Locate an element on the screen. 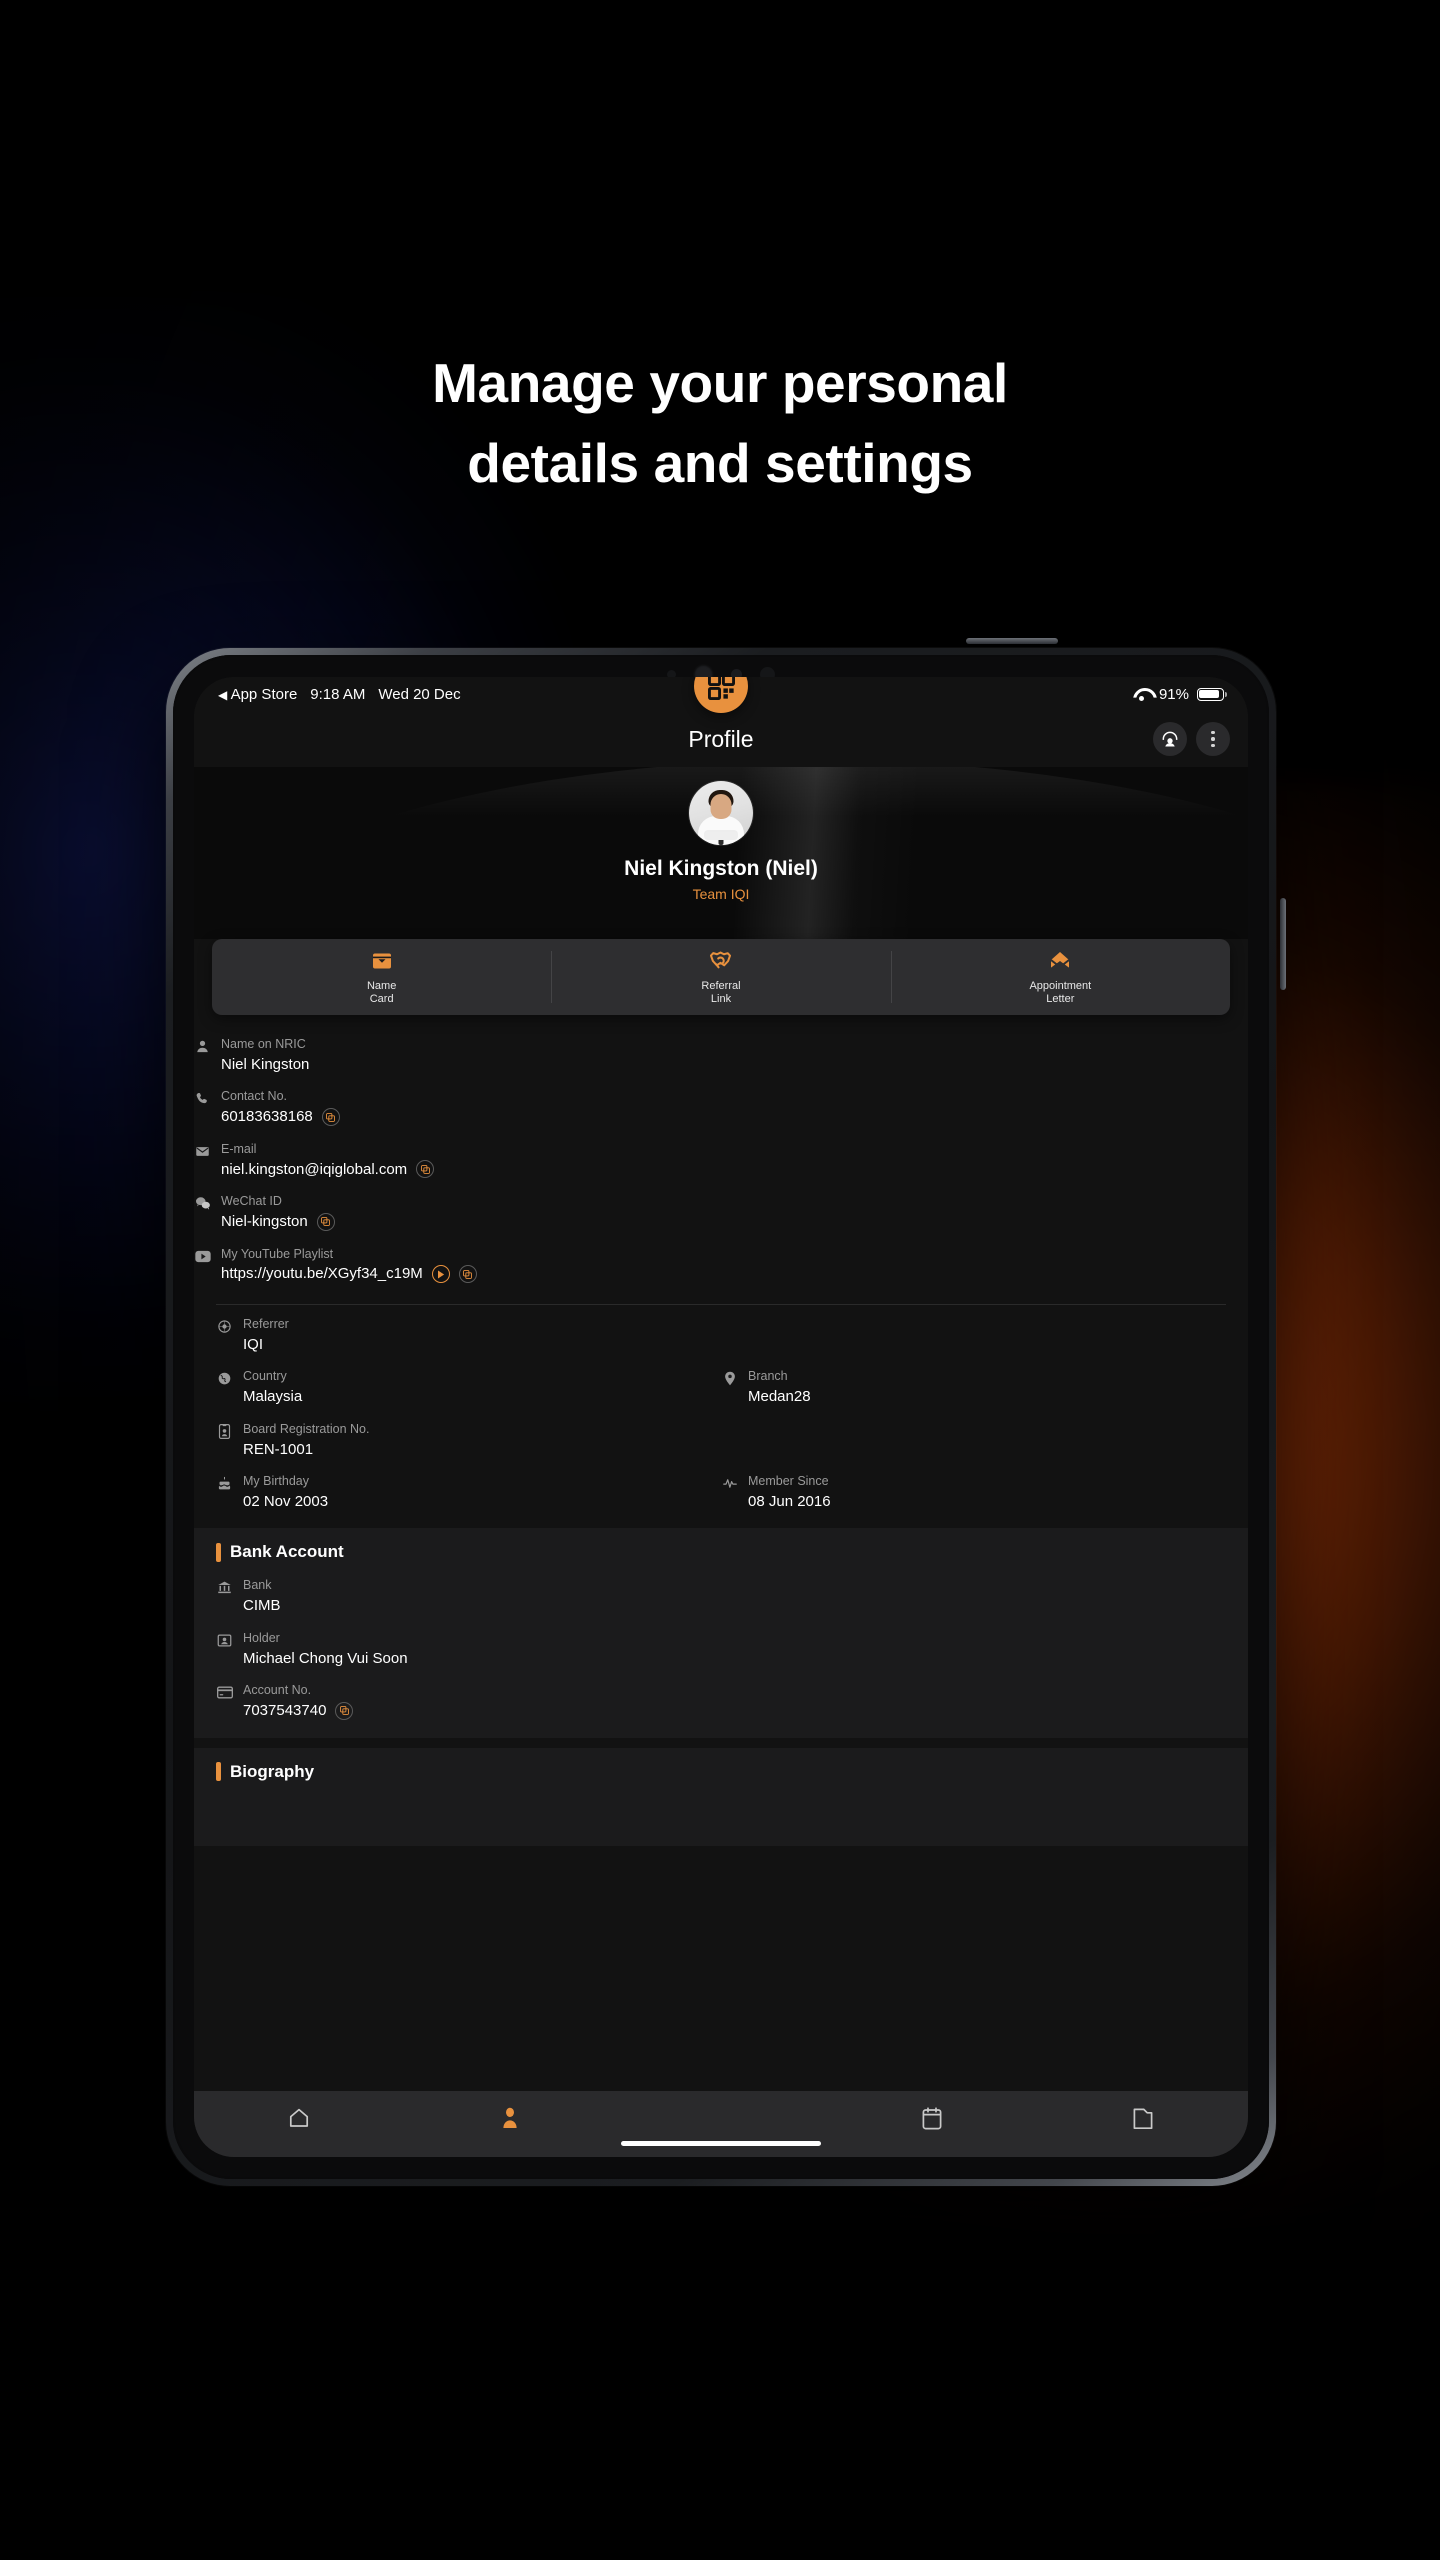 The image size is (1440, 2560). detail-label: E-mail is located at coordinates (239, 1148).